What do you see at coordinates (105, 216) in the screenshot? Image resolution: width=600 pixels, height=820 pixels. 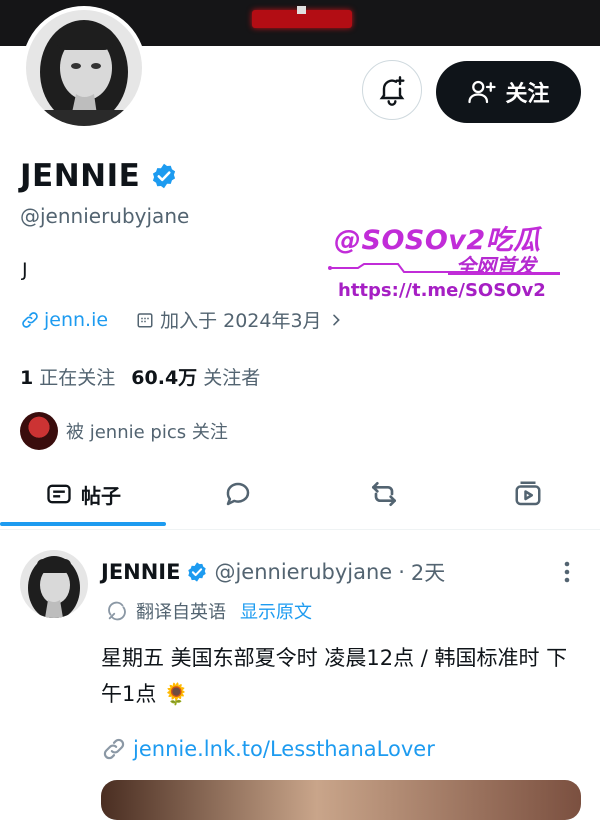 I see `profile-handle: @jennierubyjane` at bounding box center [105, 216].